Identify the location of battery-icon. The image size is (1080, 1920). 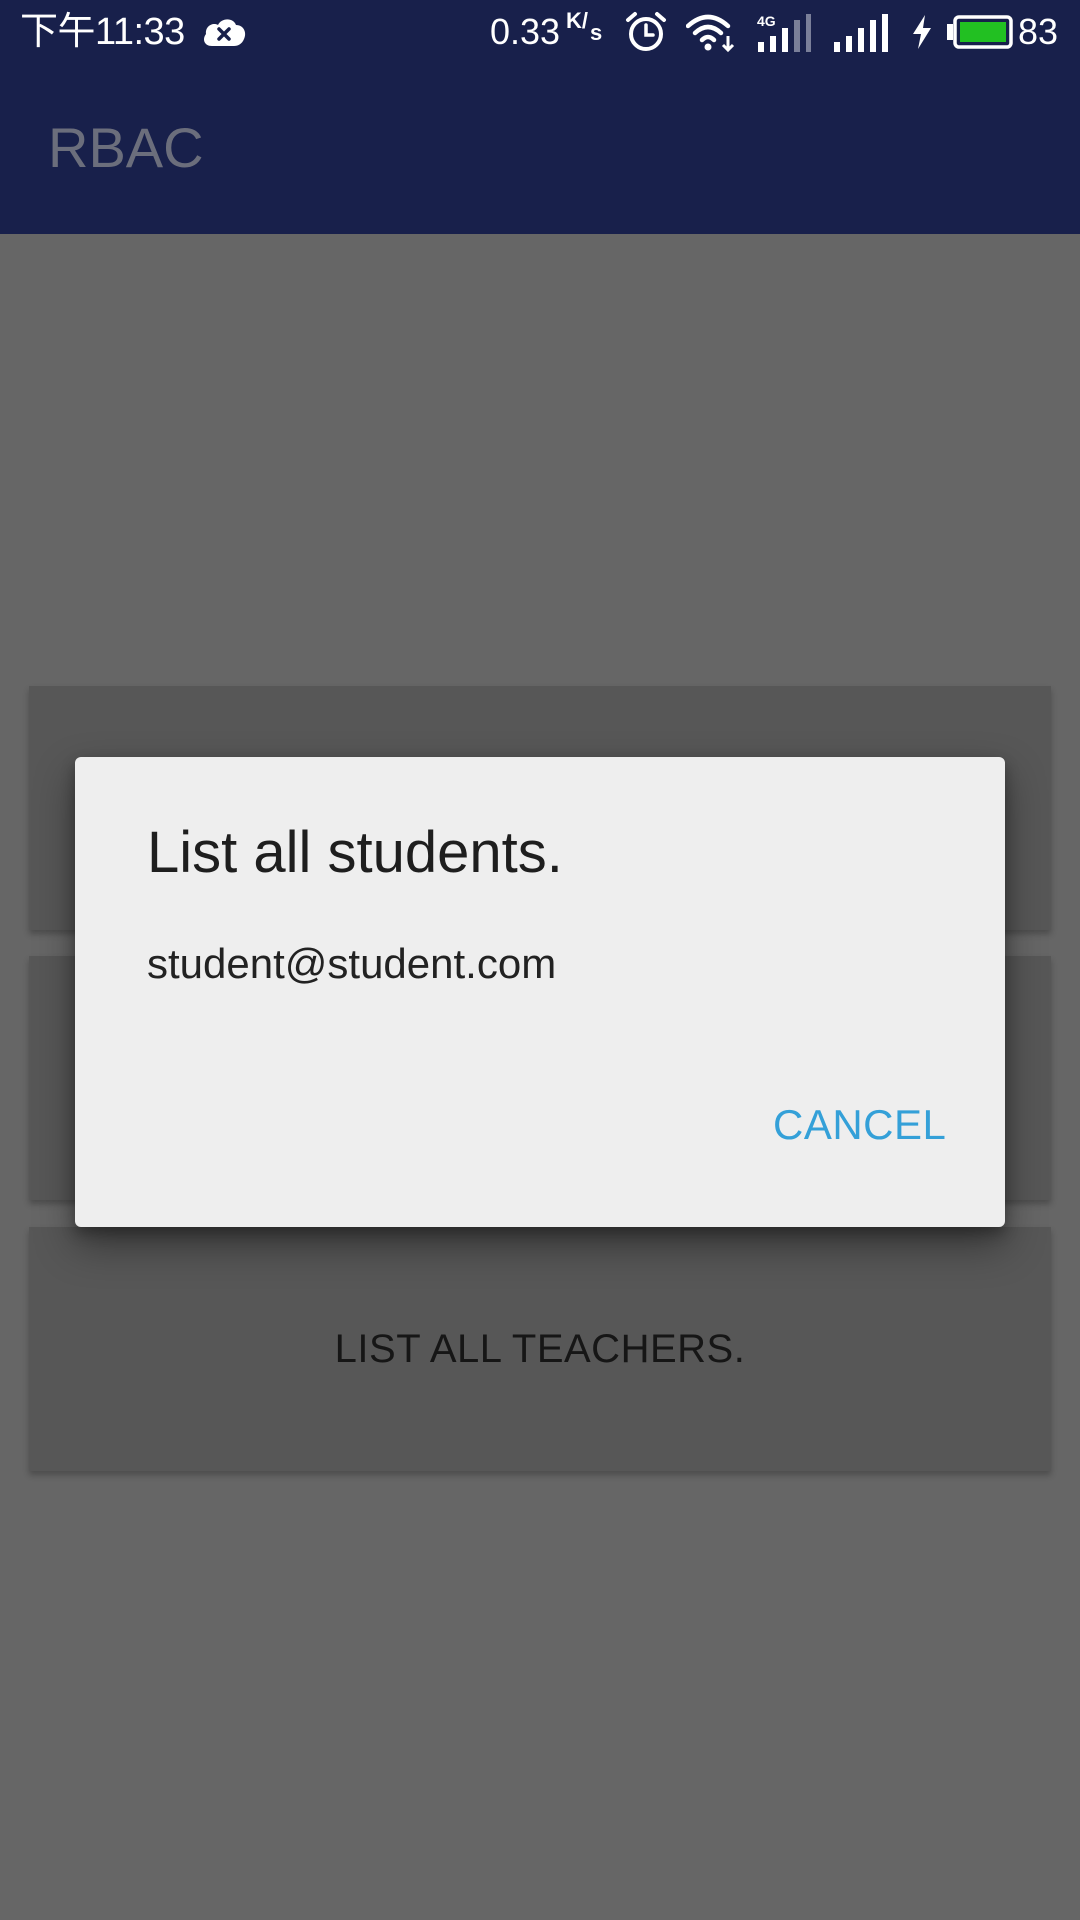
(980, 32).